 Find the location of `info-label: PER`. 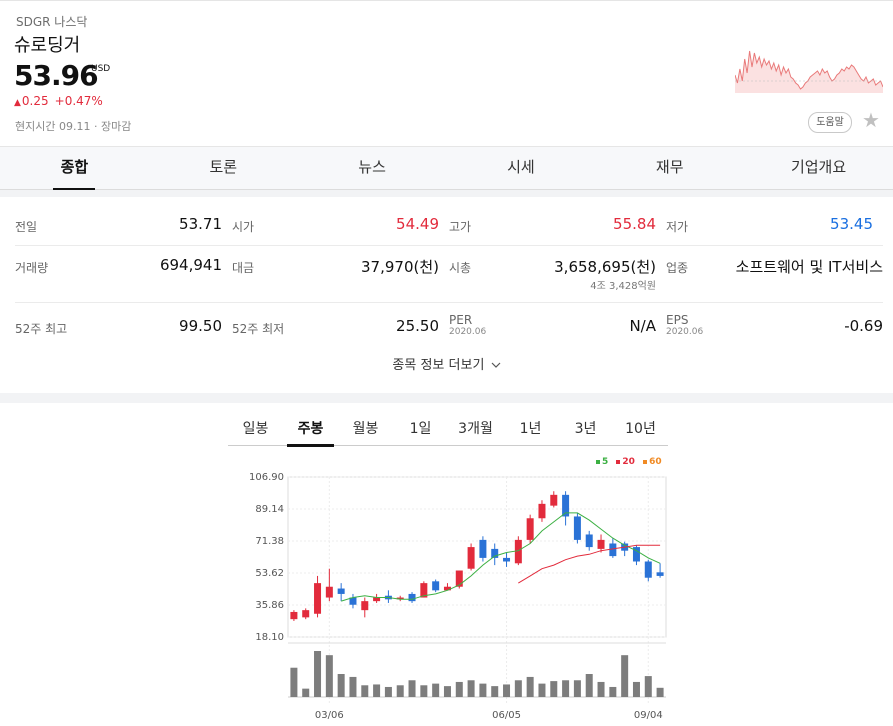

info-label: PER is located at coordinates (461, 320).